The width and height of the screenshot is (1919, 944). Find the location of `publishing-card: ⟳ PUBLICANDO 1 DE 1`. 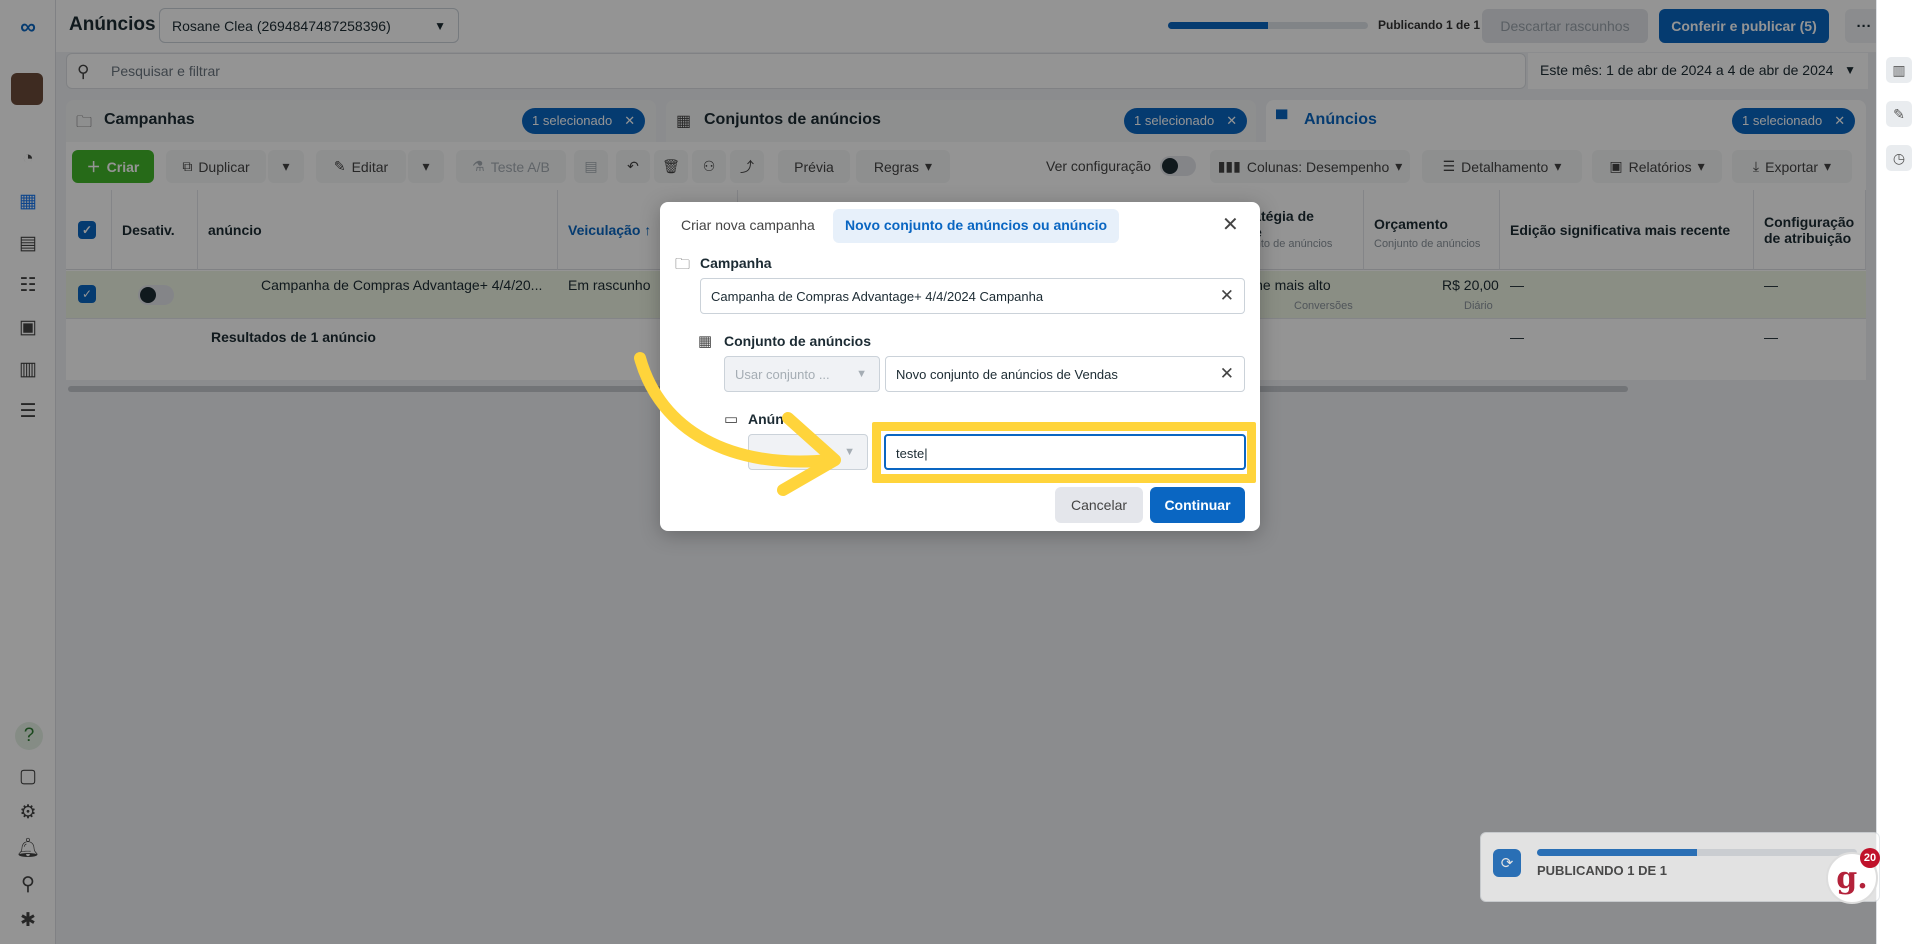

publishing-card: ⟳ PUBLICANDO 1 DE 1 is located at coordinates (1680, 867).